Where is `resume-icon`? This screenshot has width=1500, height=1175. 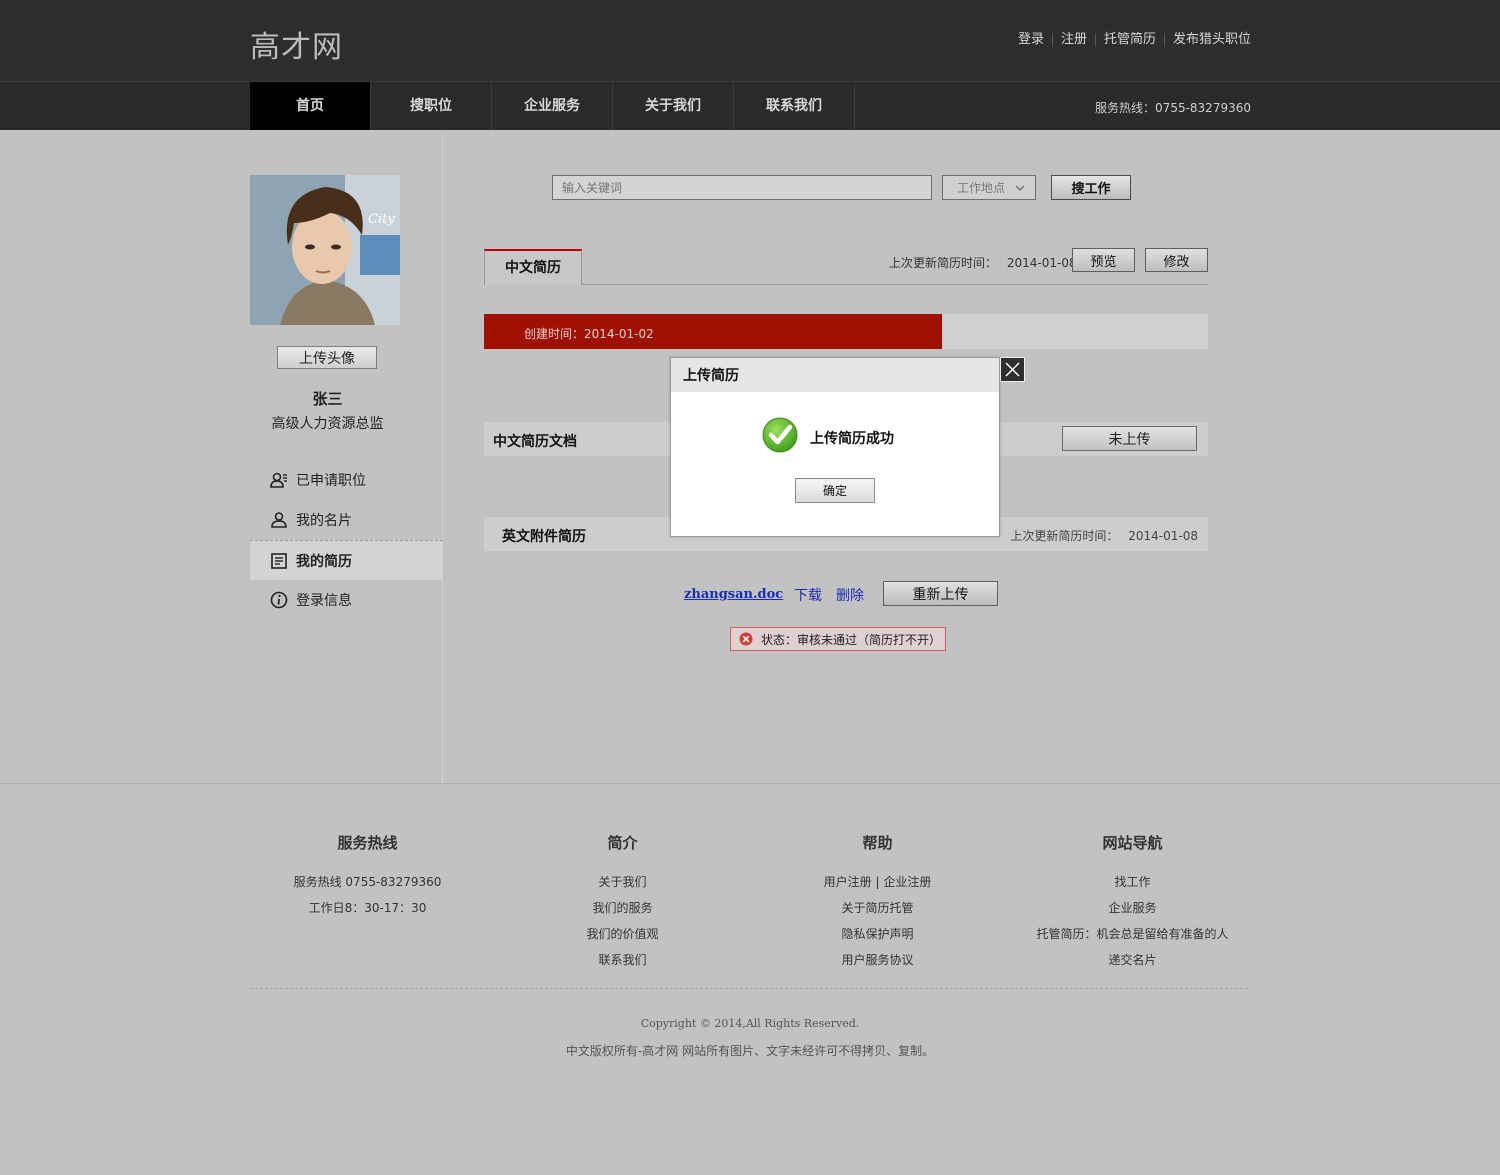 resume-icon is located at coordinates (279, 560).